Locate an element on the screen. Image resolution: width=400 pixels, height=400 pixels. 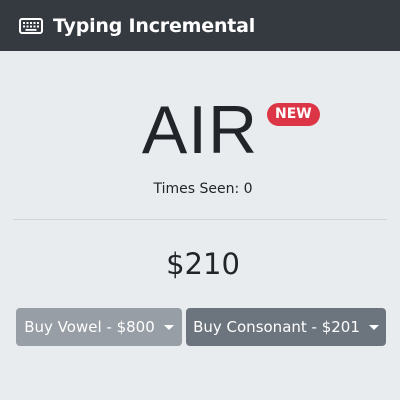
buy-consonant-label: Buy Consonant - $201 is located at coordinates (276, 327).